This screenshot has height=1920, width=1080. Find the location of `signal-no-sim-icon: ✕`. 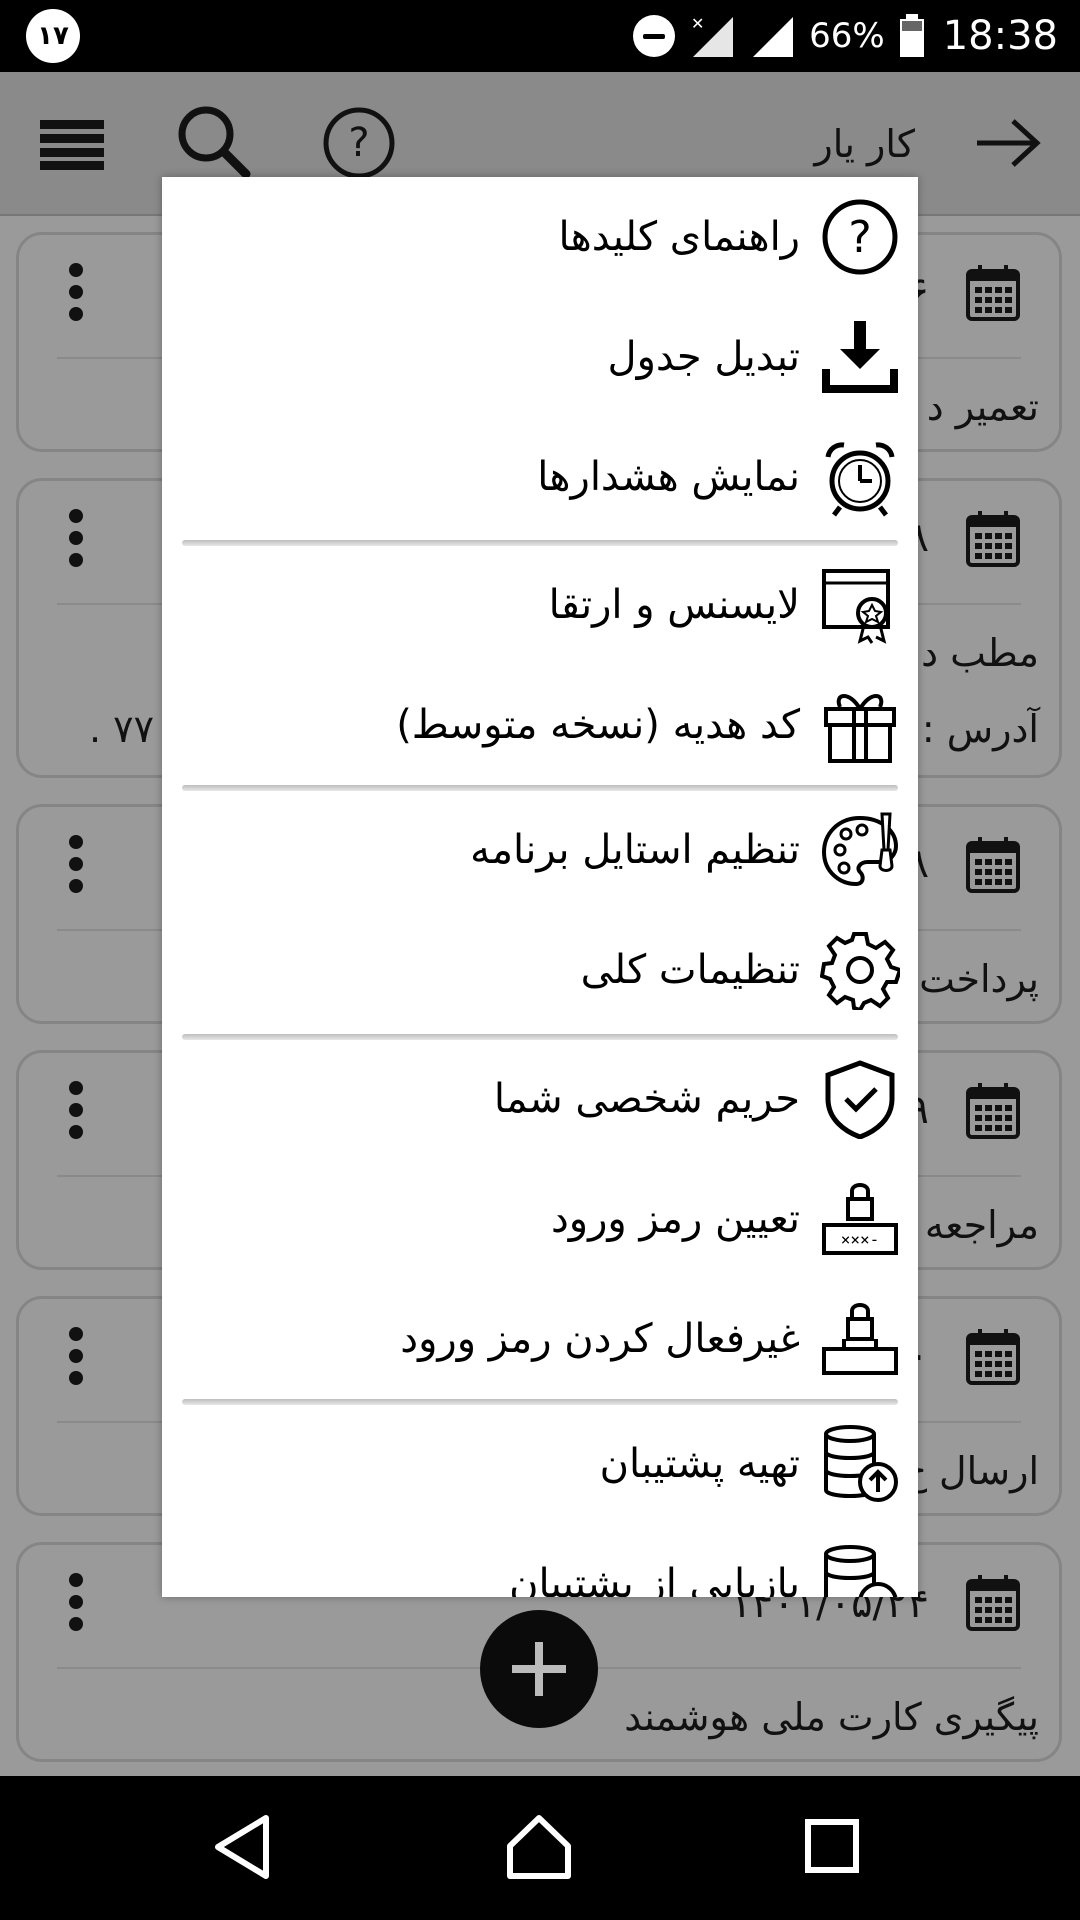

signal-no-sim-icon: ✕ is located at coordinates (712, 35).